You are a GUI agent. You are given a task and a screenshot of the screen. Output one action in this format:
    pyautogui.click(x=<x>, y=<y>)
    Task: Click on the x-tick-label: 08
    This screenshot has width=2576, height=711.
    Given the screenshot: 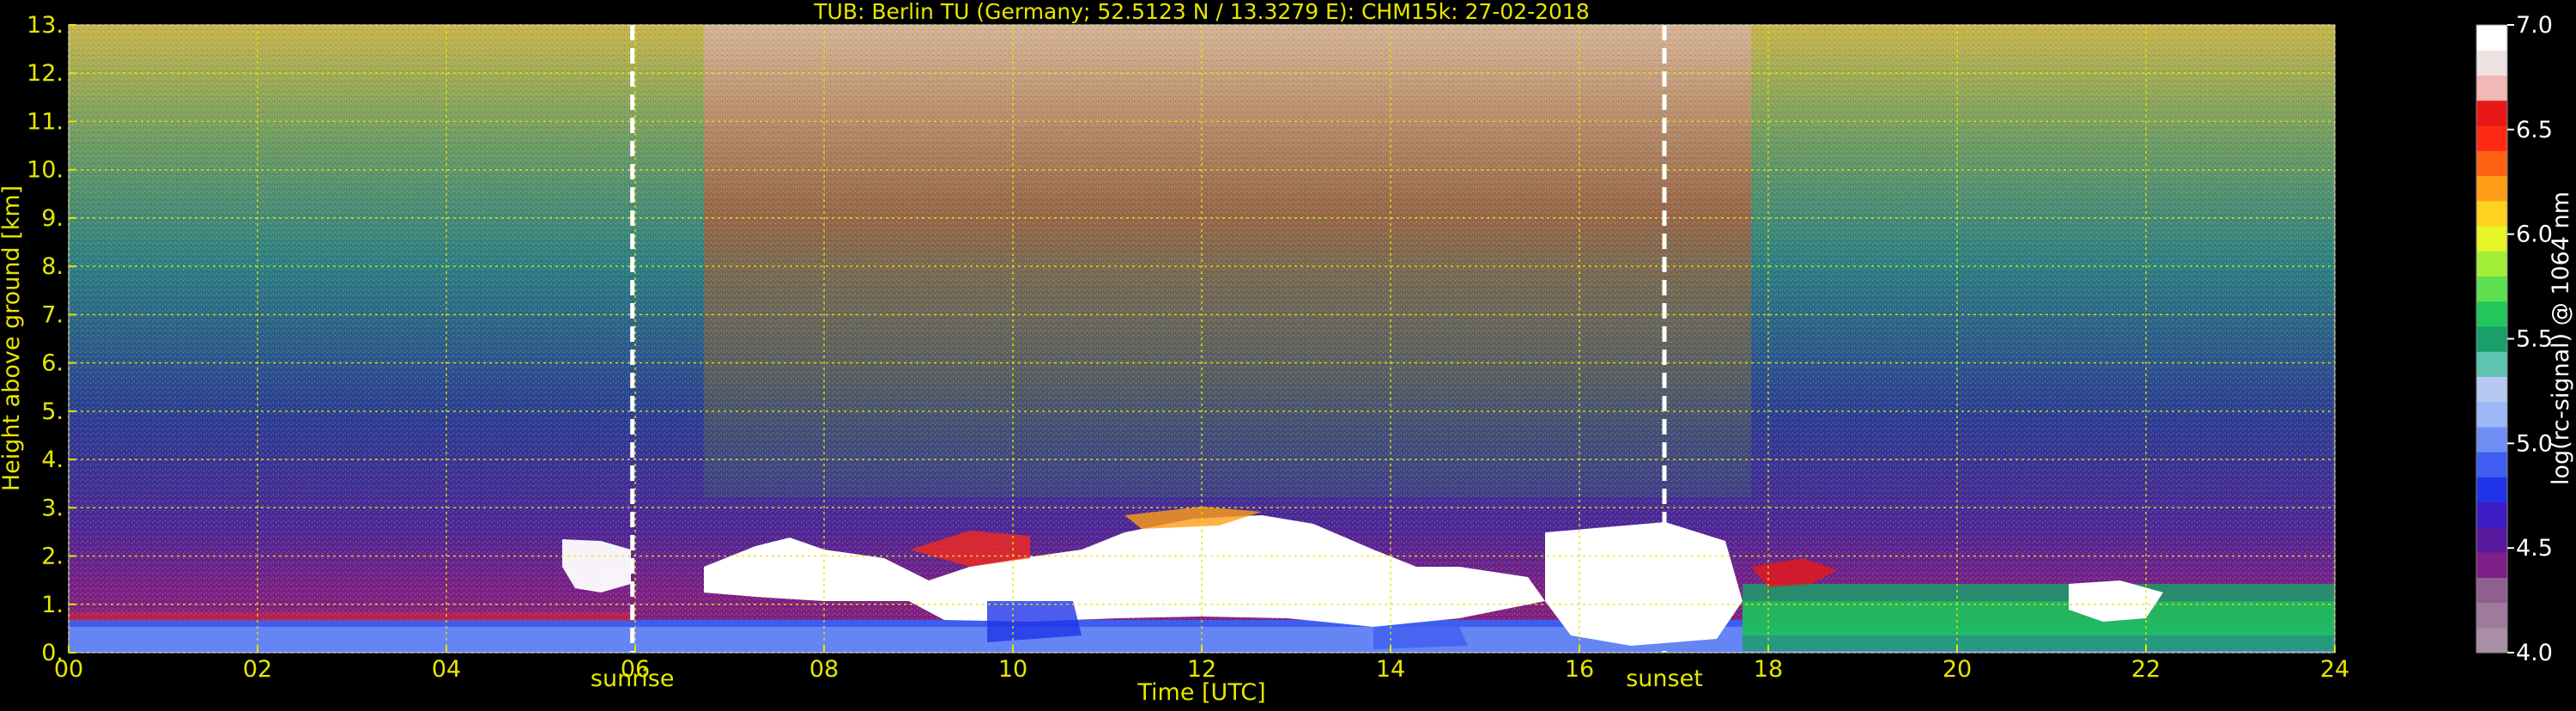 What is the action you would take?
    pyautogui.click(x=824, y=669)
    